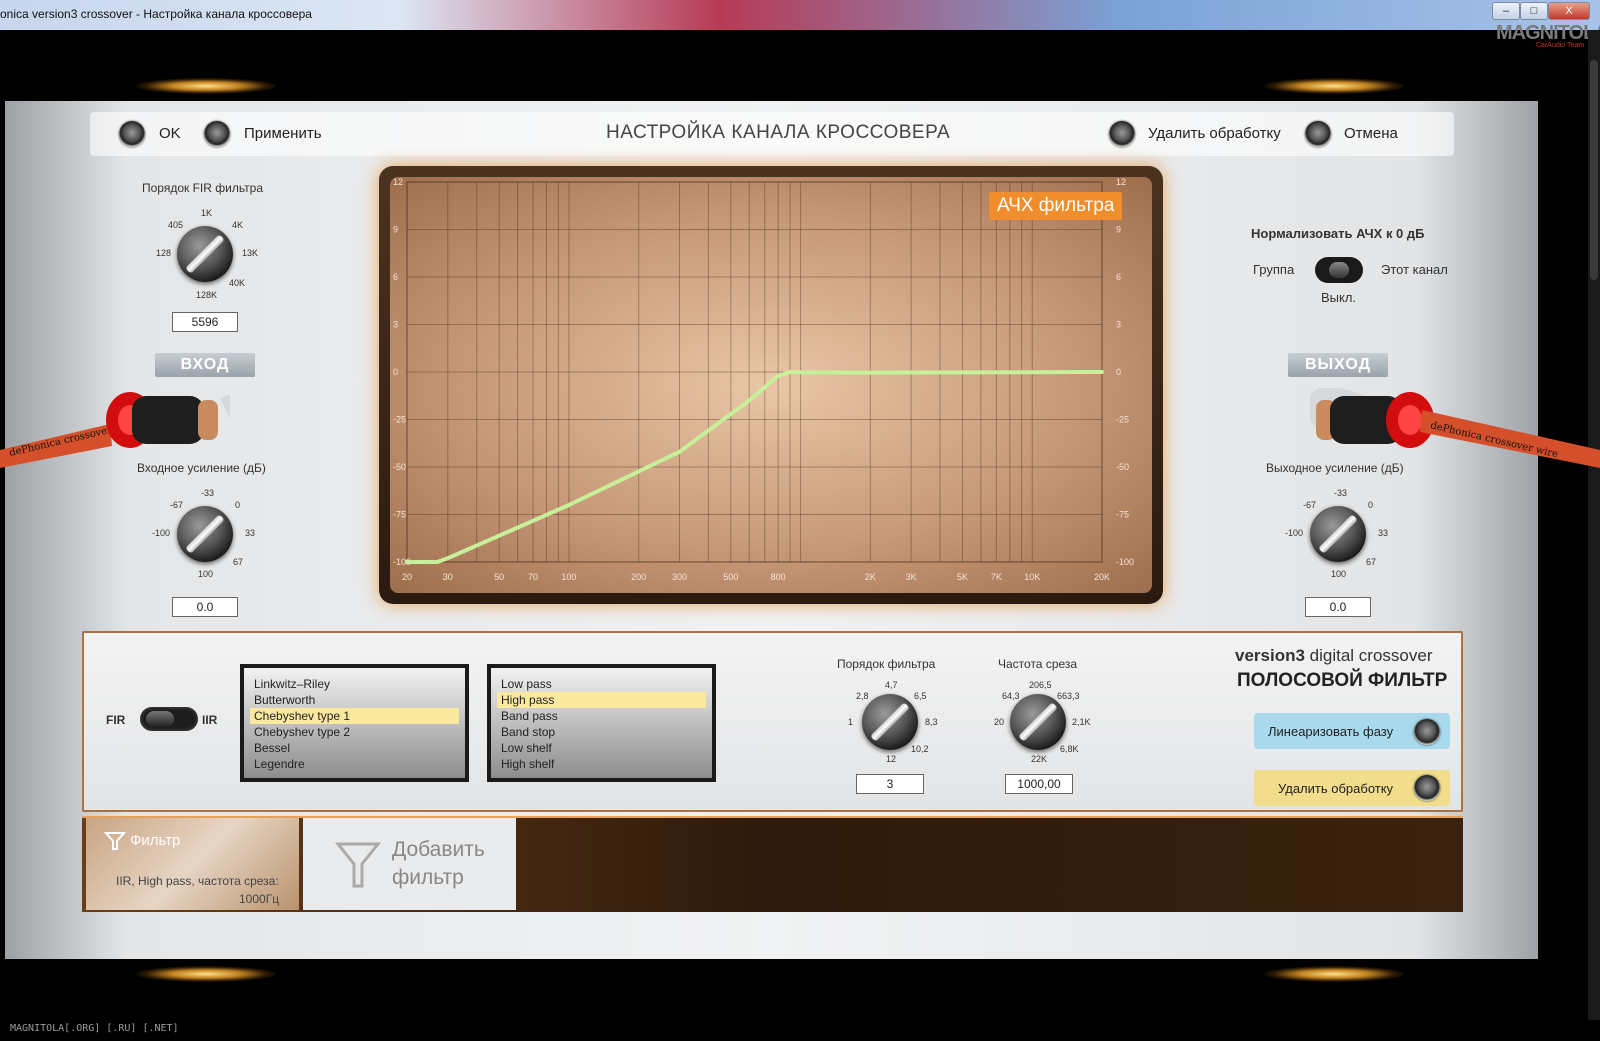 This screenshot has width=1600, height=1041. Describe the element at coordinates (1534, 11) in the screenshot. I see `maximize-button: □` at that location.